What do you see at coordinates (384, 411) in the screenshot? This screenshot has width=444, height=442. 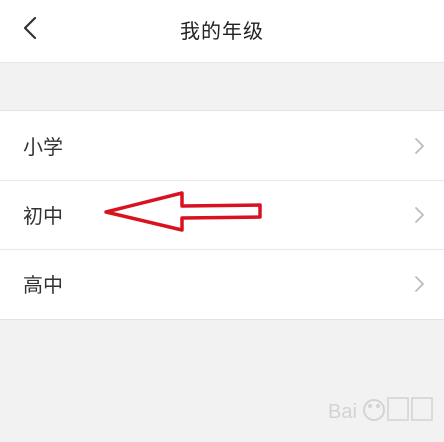 I see `baidu-jingyan-watermark: Bai` at bounding box center [384, 411].